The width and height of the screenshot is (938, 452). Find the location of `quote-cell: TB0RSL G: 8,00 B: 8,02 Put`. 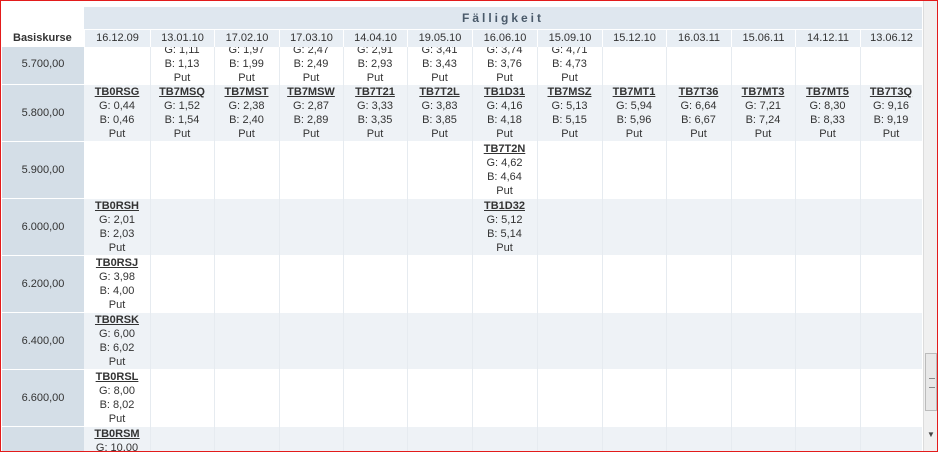

quote-cell: TB0RSL G: 8,00 B: 8,02 Put is located at coordinates (117, 398).